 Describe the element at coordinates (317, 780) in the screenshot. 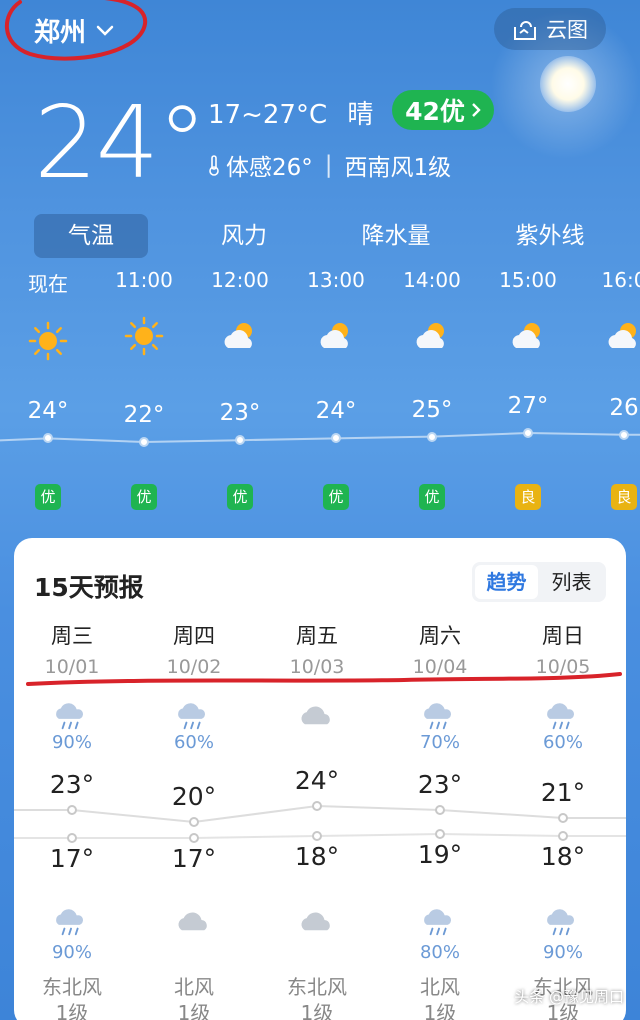

I see `day-high-temp: 24°` at that location.